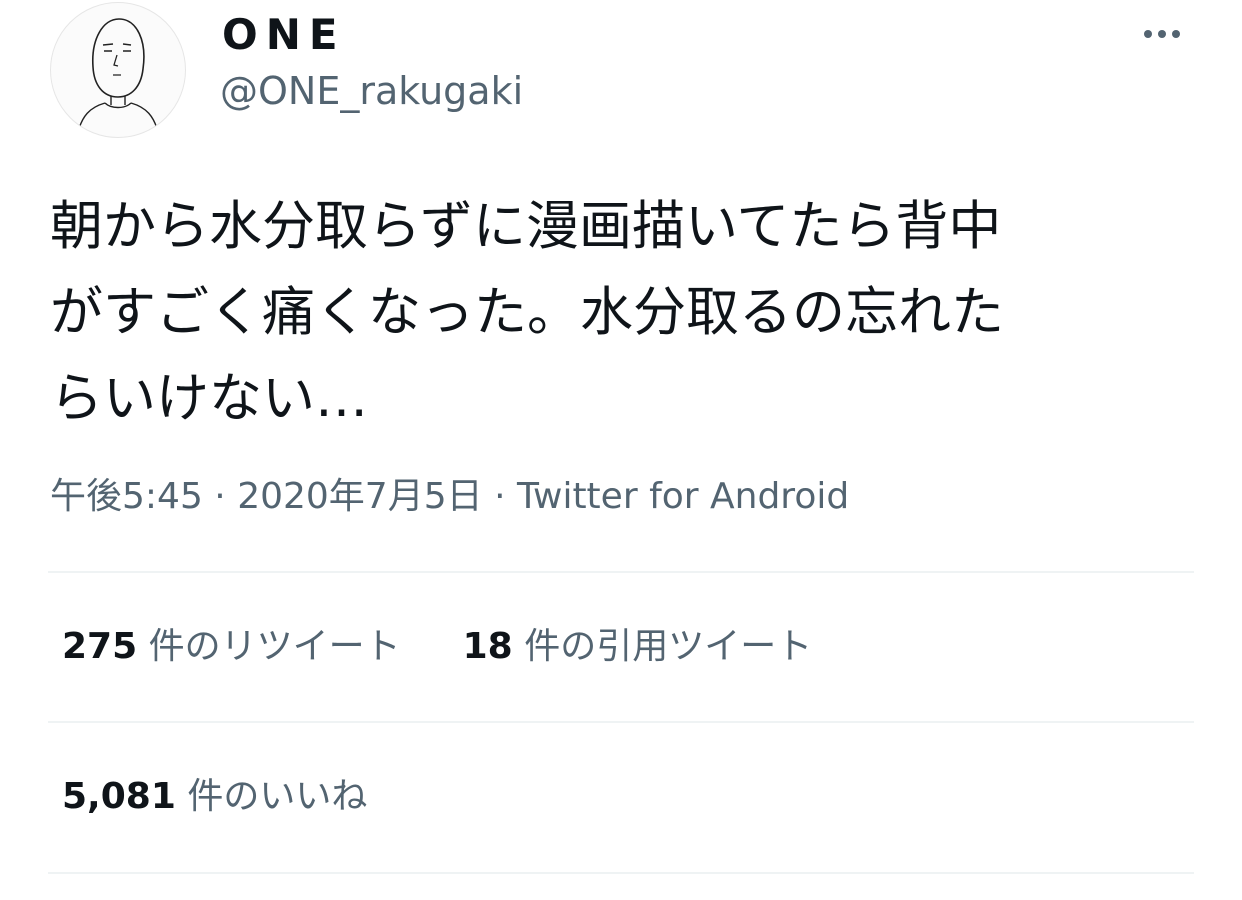 This screenshot has height=900, width=1242. What do you see at coordinates (284, 35) in the screenshot?
I see `author-display-name: ONE` at bounding box center [284, 35].